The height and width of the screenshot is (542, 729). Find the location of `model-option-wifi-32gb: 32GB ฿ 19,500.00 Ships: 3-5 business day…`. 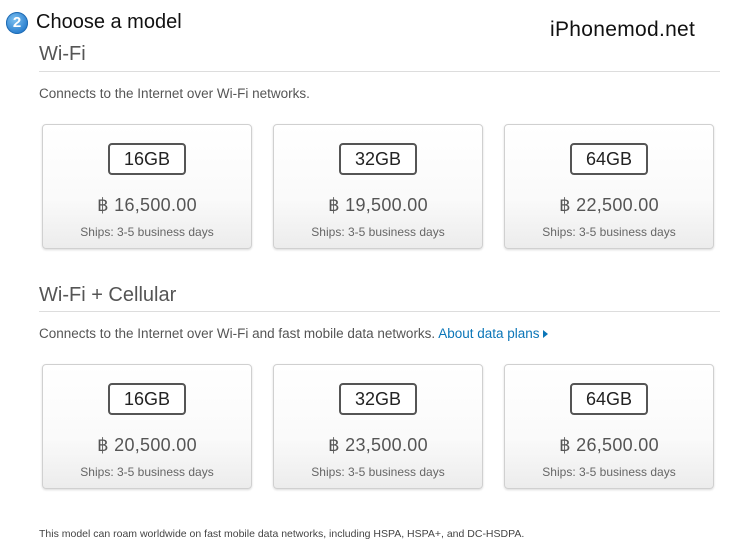

model-option-wifi-32gb: 32GB ฿ 19,500.00 Ships: 3-5 business day… is located at coordinates (378, 186).